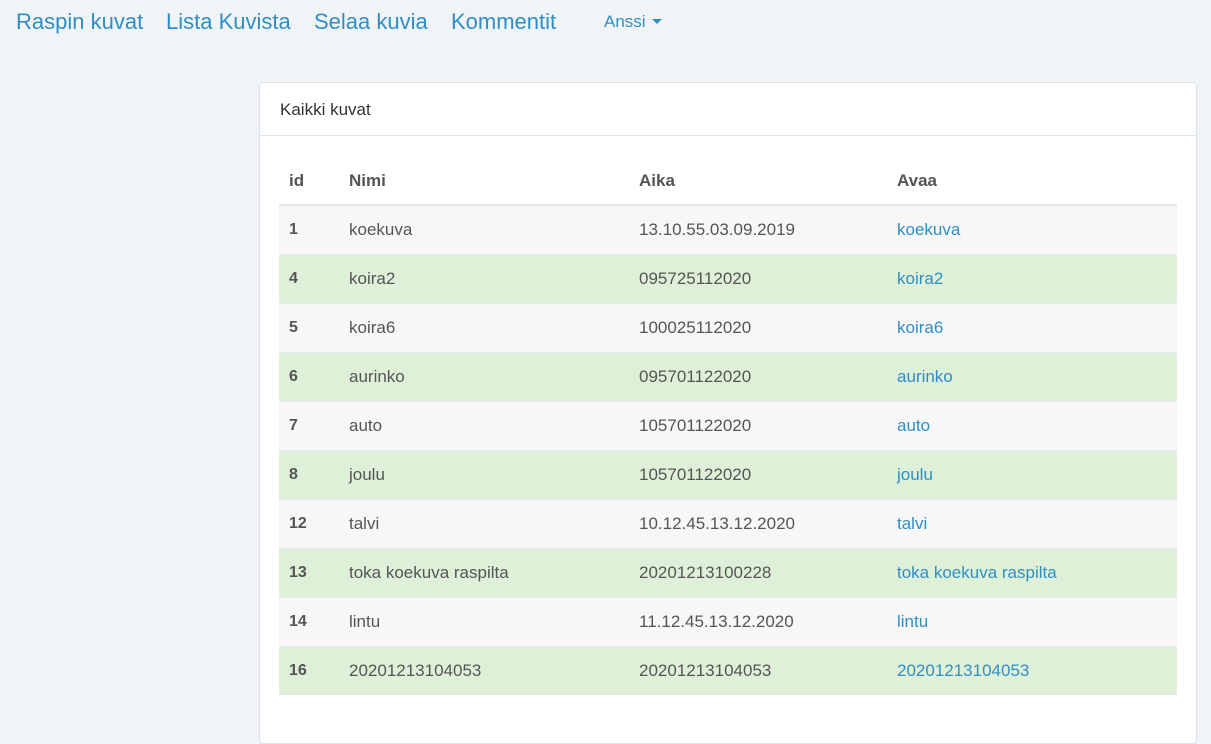  What do you see at coordinates (309, 181) in the screenshot?
I see `column-header-id: id` at bounding box center [309, 181].